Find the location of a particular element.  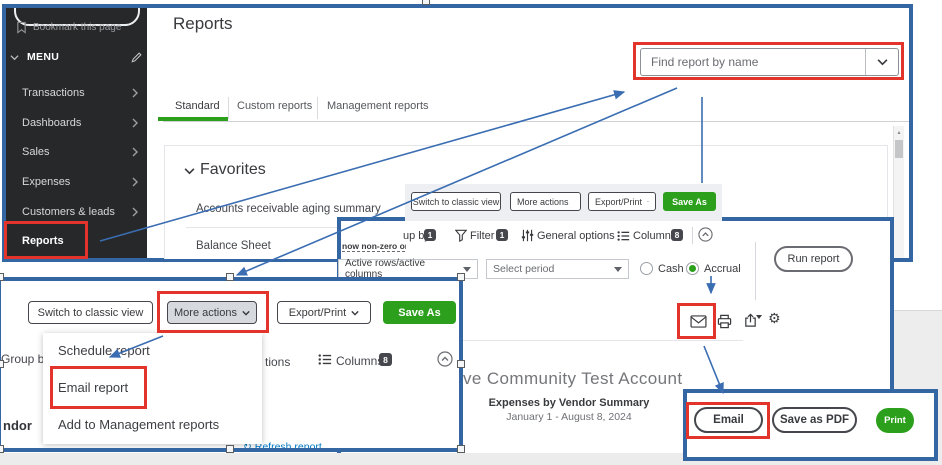

sidebar-item-sales: Sales is located at coordinates (36, 152).